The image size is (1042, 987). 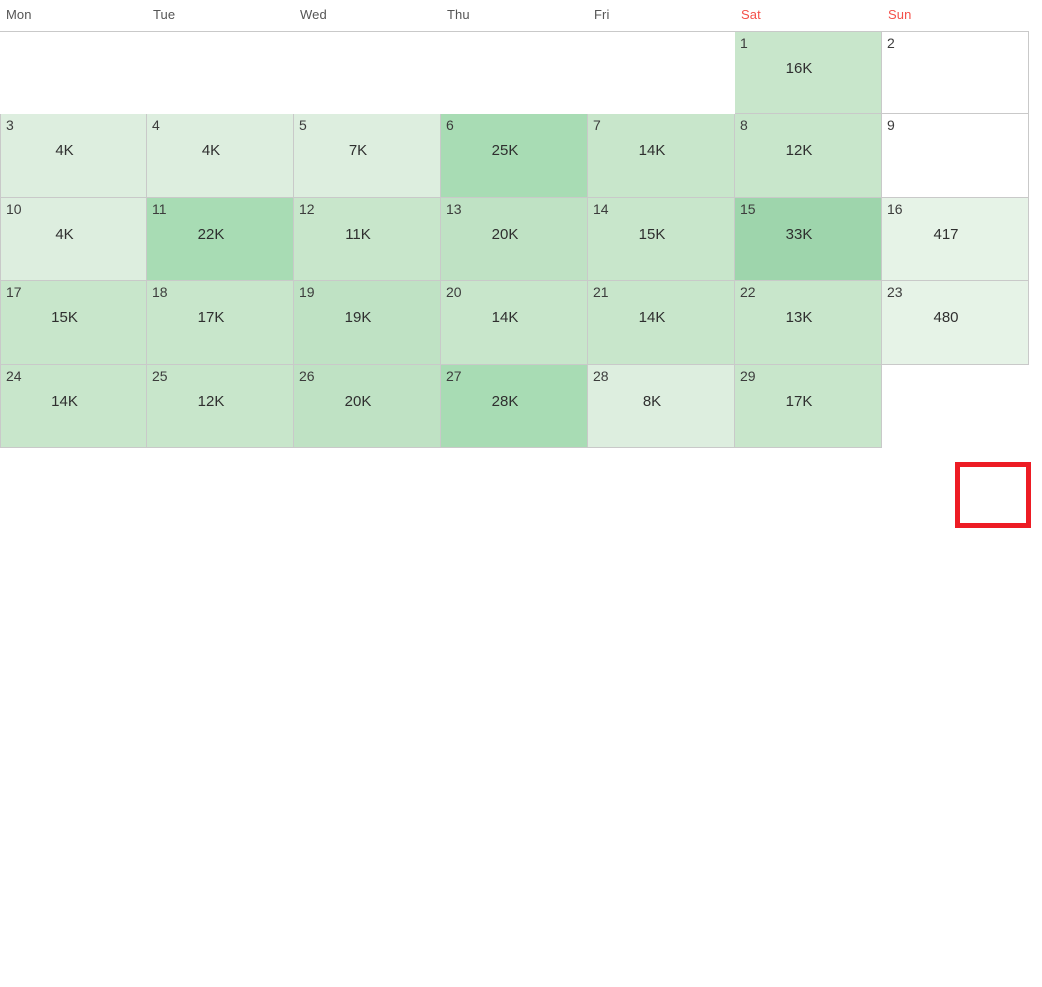 I want to click on day-cell: 4 4K, so click(x=220, y=156).